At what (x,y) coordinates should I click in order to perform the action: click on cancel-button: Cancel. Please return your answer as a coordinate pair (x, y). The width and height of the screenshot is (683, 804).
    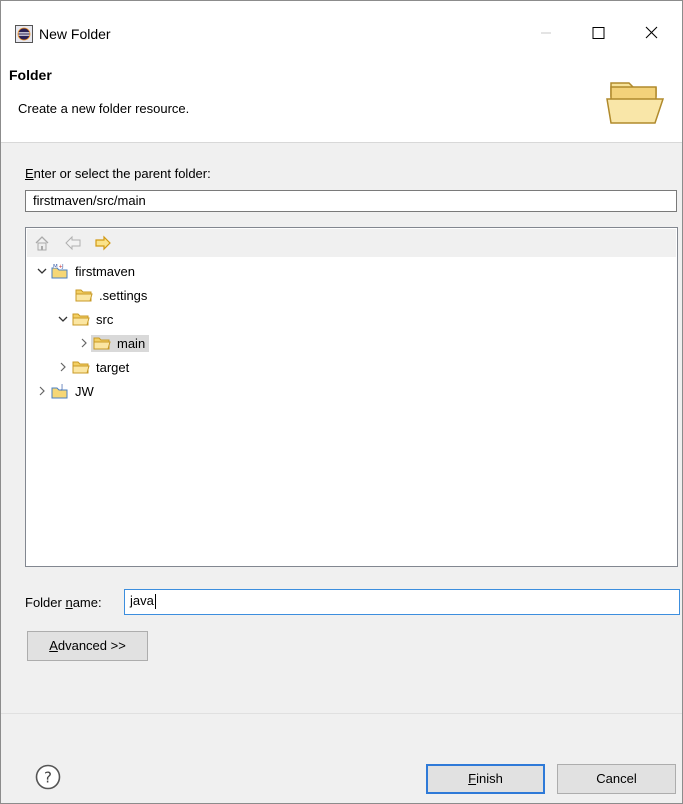
    Looking at the image, I should click on (616, 779).